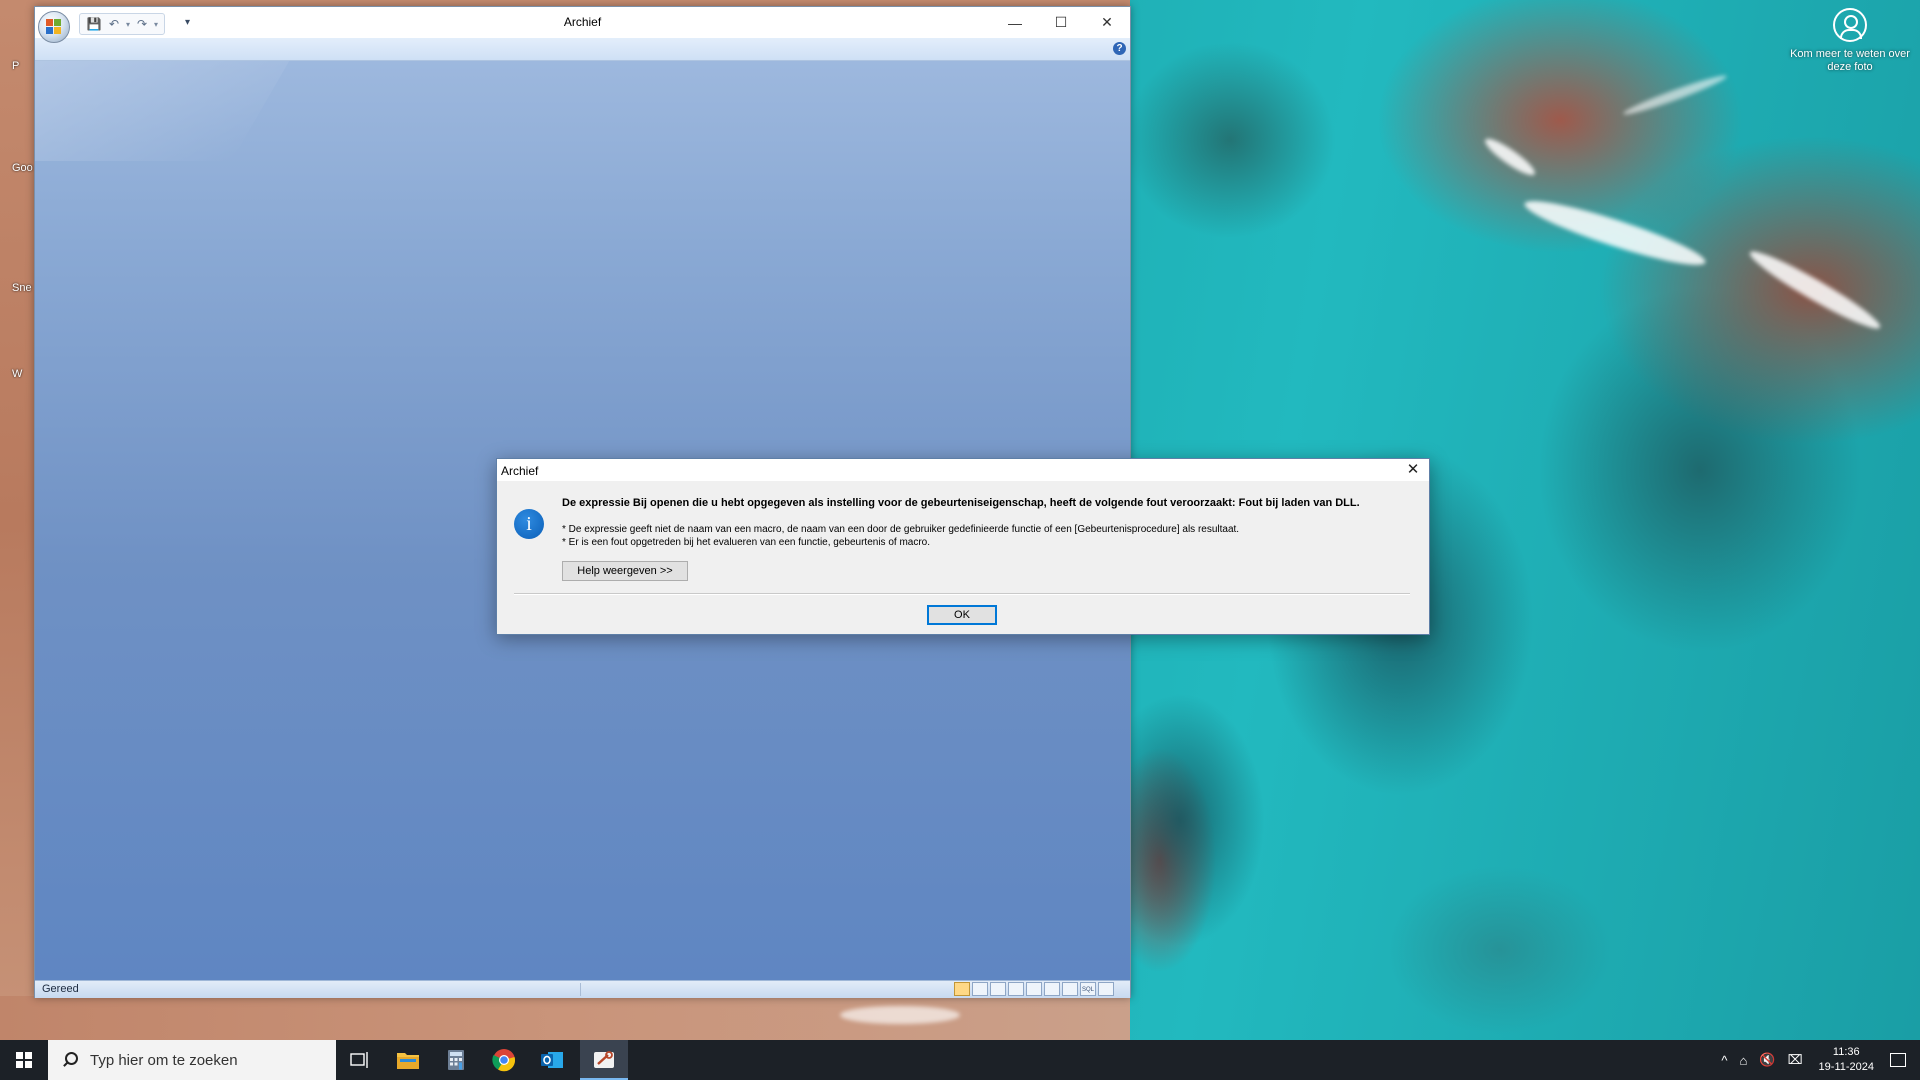 The height and width of the screenshot is (1080, 1920). I want to click on status-bar: Gereed SQL, so click(582, 989).